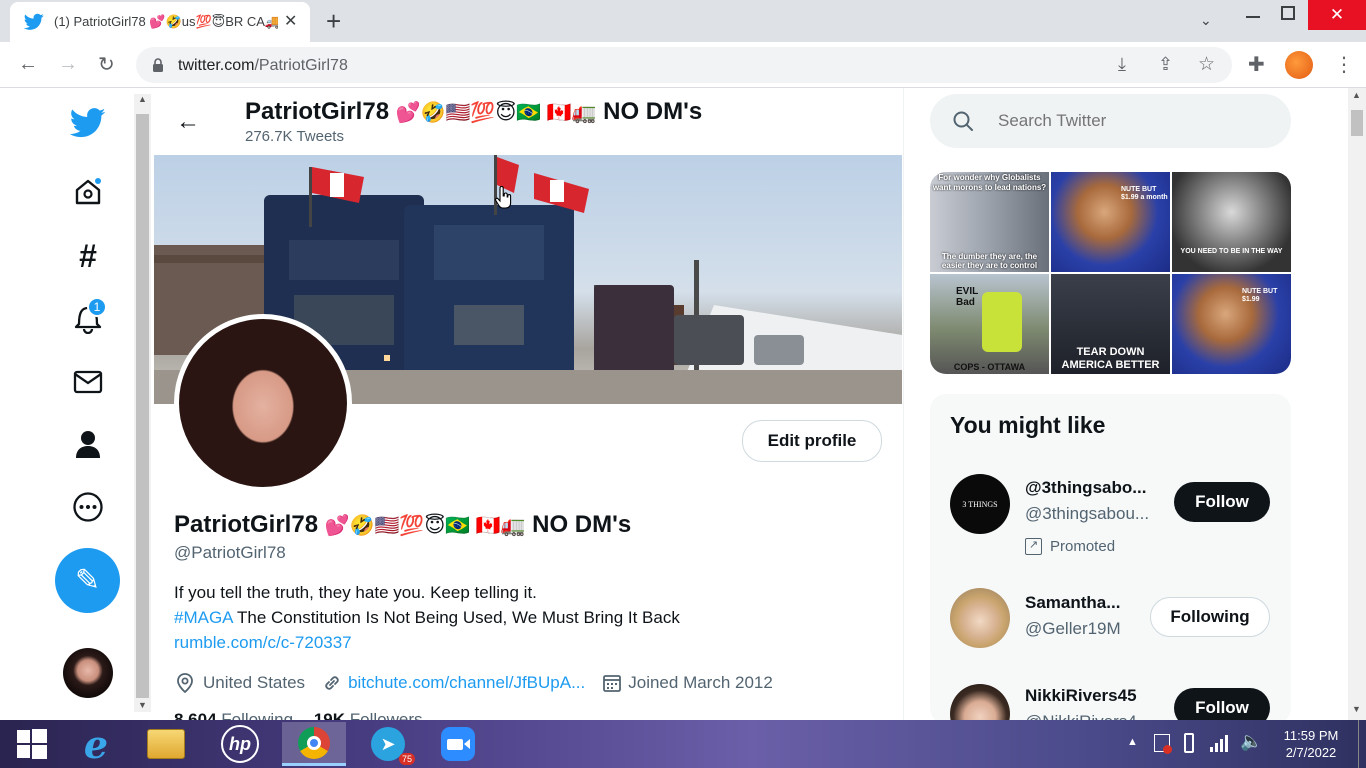 This screenshot has height=768, width=1366. What do you see at coordinates (88, 444) in the screenshot?
I see `profile-person-icon` at bounding box center [88, 444].